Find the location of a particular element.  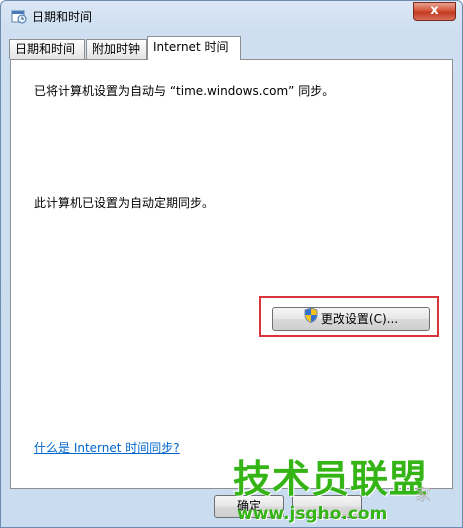

tab-label: 附加时钟 is located at coordinates (116, 49).